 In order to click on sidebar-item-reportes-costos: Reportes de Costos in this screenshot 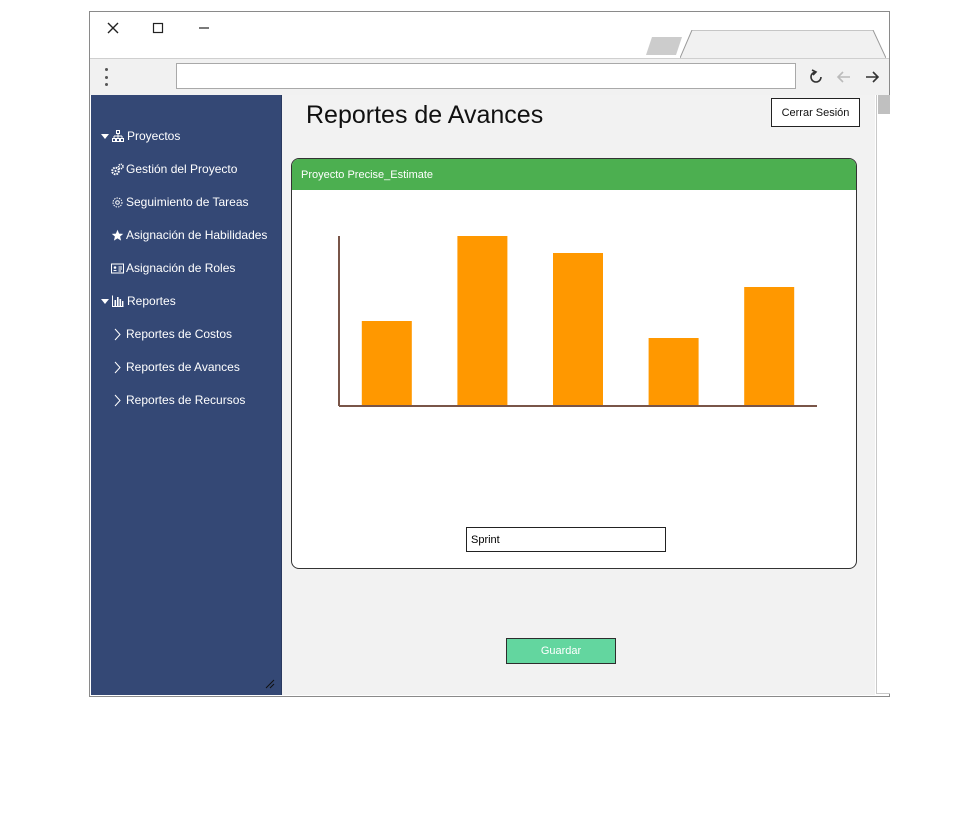, I will do `click(171, 334)`.